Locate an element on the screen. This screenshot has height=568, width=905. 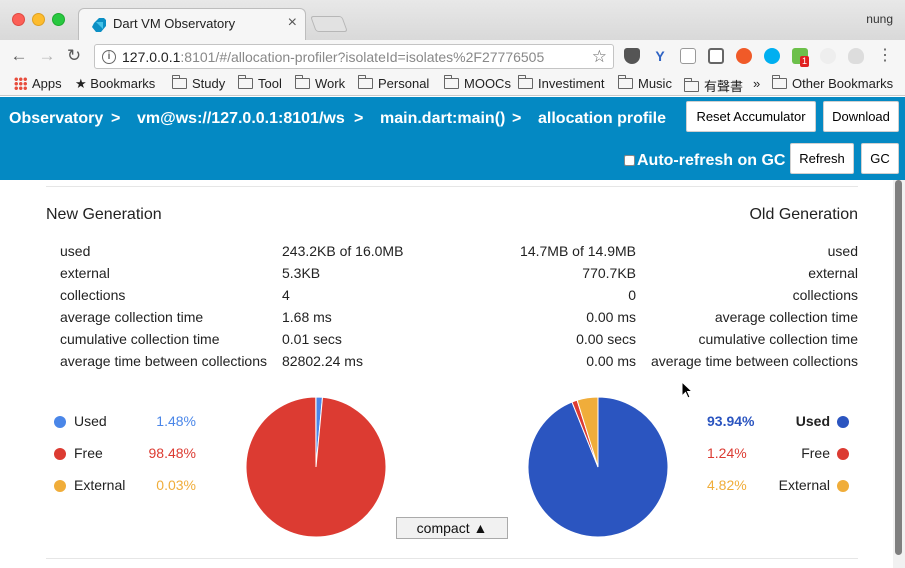
apps-grid-icon is located at coordinates (20, 83).